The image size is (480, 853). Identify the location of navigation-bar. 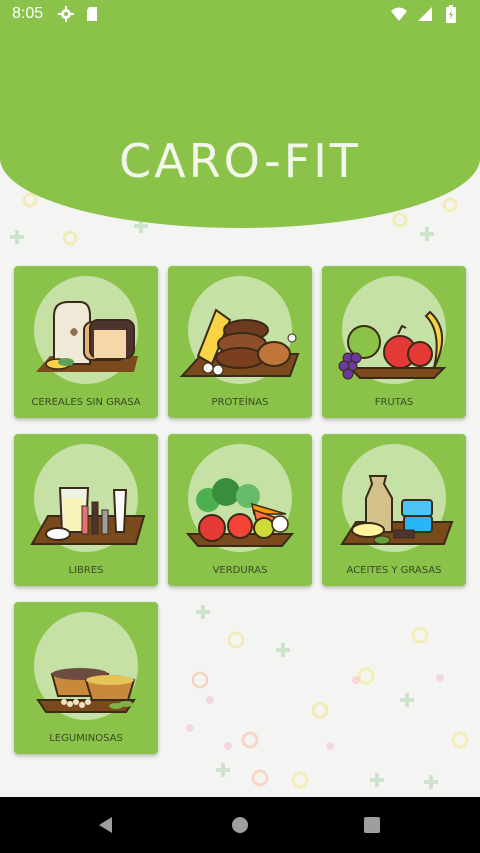
(240, 825).